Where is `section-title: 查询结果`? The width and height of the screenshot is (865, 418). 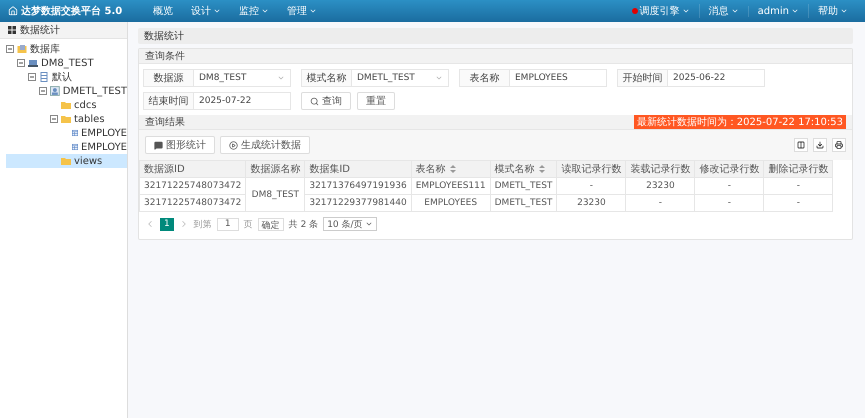 section-title: 查询结果 is located at coordinates (165, 122).